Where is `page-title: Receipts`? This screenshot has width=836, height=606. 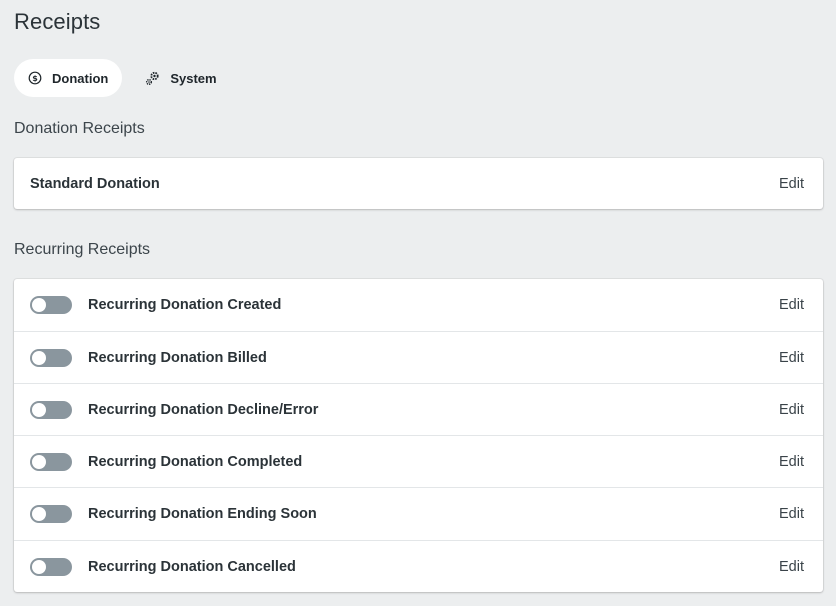
page-title: Receipts is located at coordinates (57, 21).